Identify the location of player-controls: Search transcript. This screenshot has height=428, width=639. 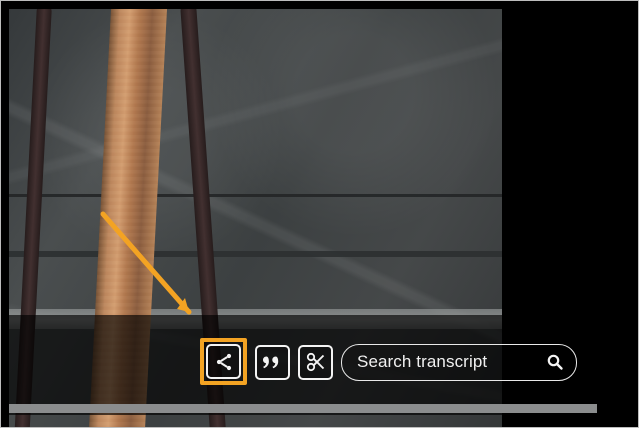
(388, 361).